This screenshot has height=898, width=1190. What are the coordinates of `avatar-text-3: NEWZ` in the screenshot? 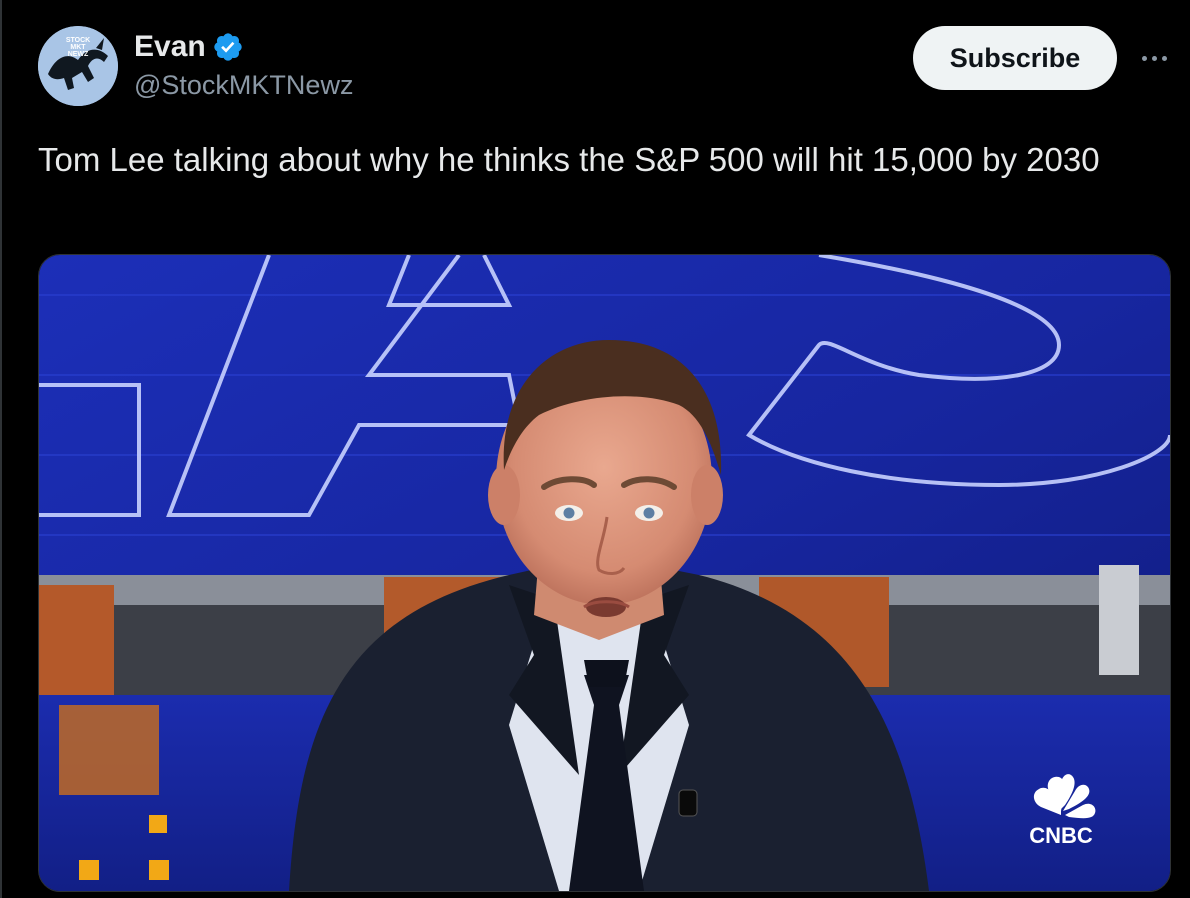 It's located at (78, 54).